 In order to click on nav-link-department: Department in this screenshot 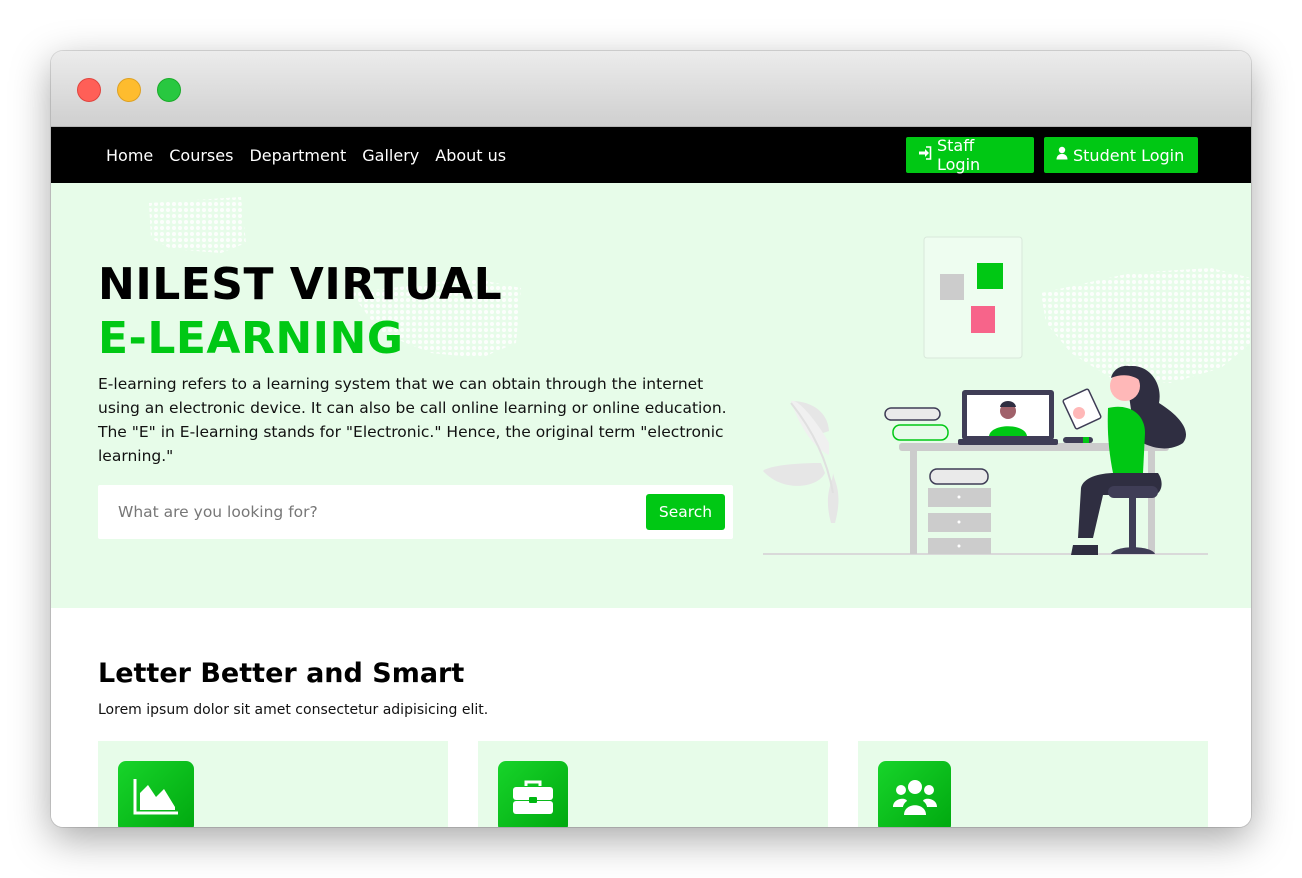, I will do `click(297, 155)`.